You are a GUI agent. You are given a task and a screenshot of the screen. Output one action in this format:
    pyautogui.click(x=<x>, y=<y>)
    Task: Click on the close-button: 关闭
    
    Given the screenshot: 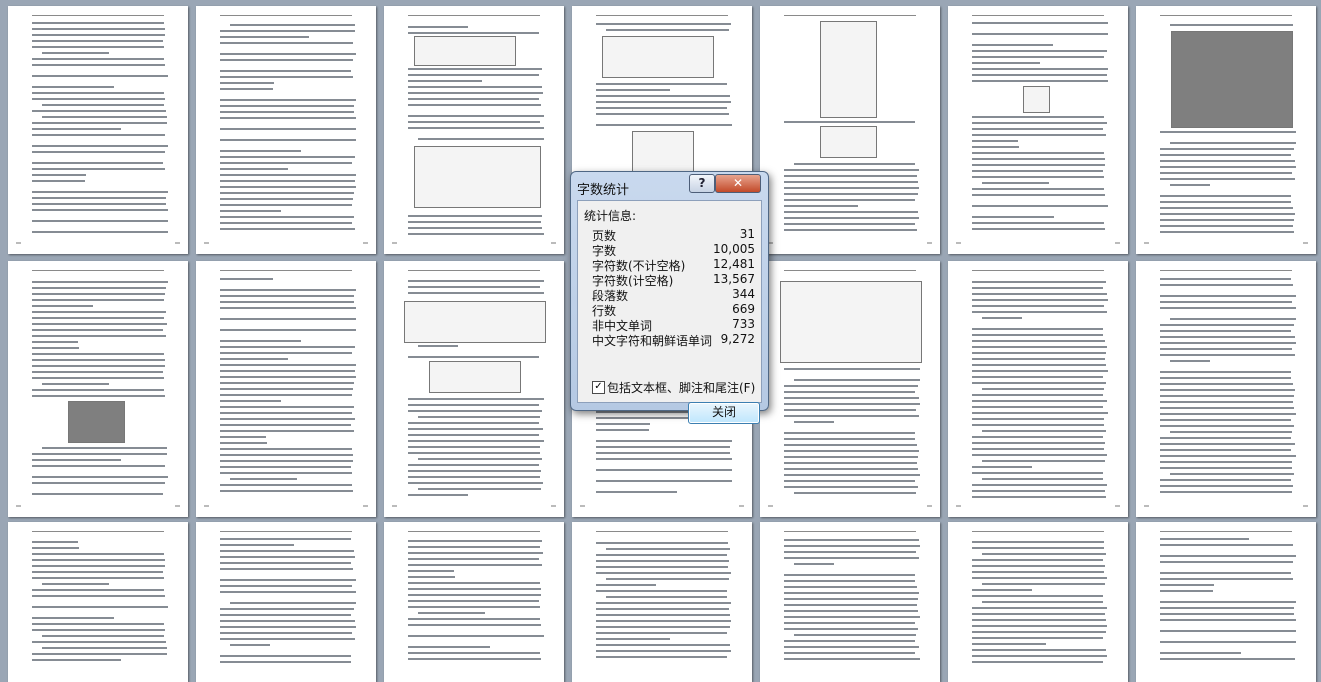 What is the action you would take?
    pyautogui.click(x=724, y=413)
    